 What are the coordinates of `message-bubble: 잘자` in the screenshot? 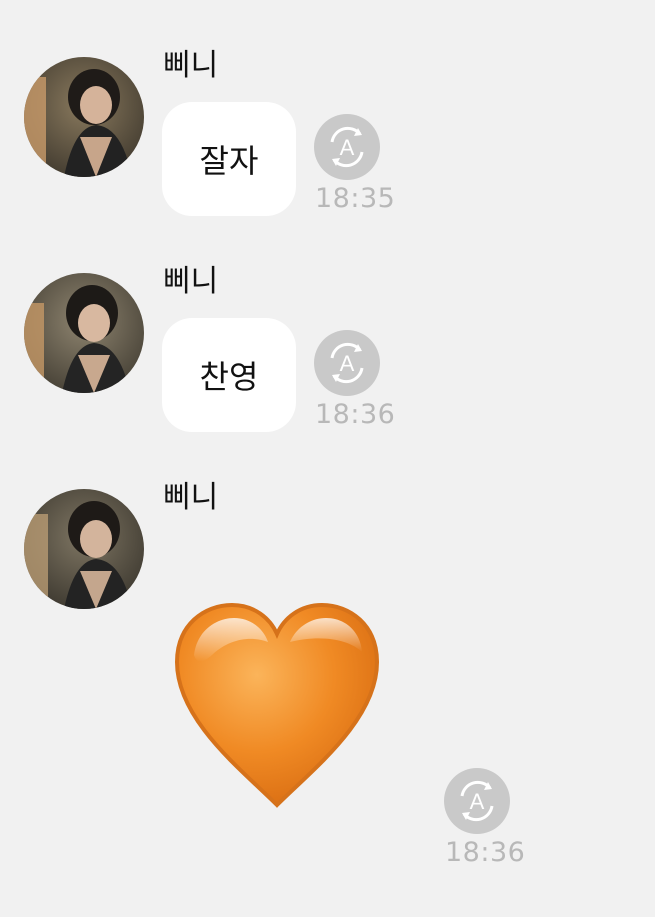 It's located at (229, 159).